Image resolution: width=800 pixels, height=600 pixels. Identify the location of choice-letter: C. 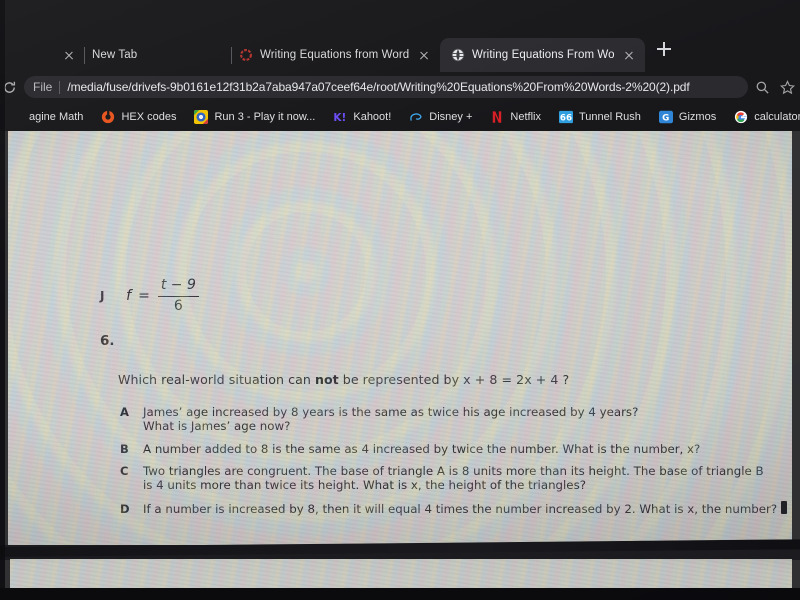
(124, 471).